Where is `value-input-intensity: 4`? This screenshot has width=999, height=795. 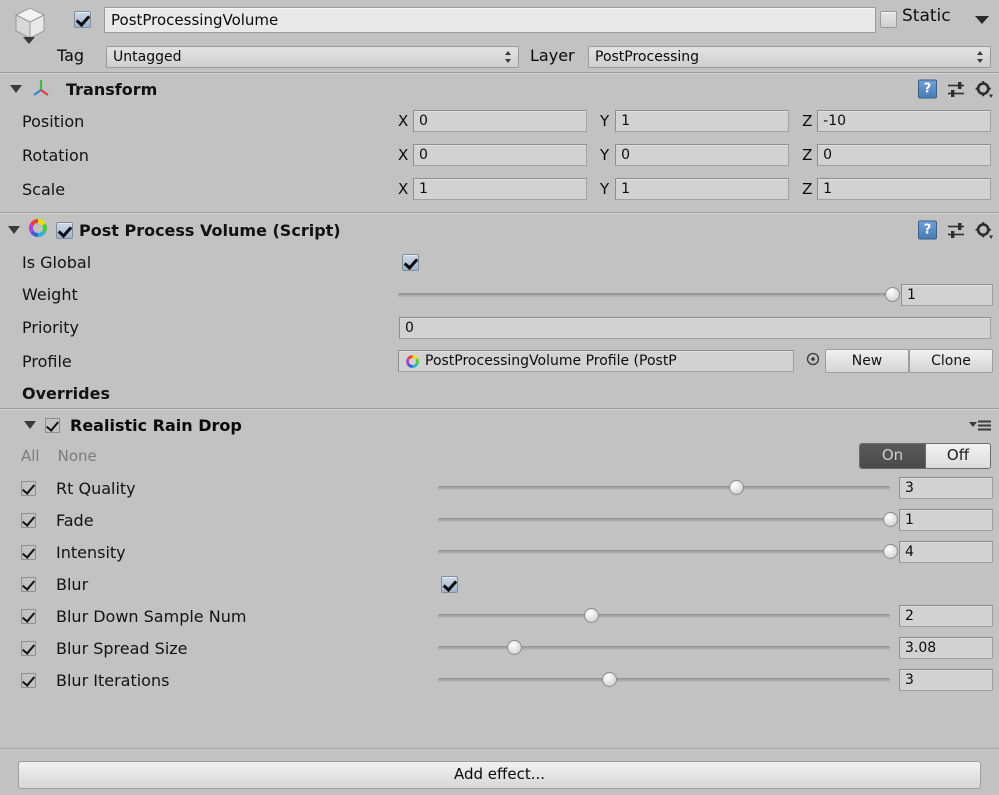
value-input-intensity: 4 is located at coordinates (946, 552).